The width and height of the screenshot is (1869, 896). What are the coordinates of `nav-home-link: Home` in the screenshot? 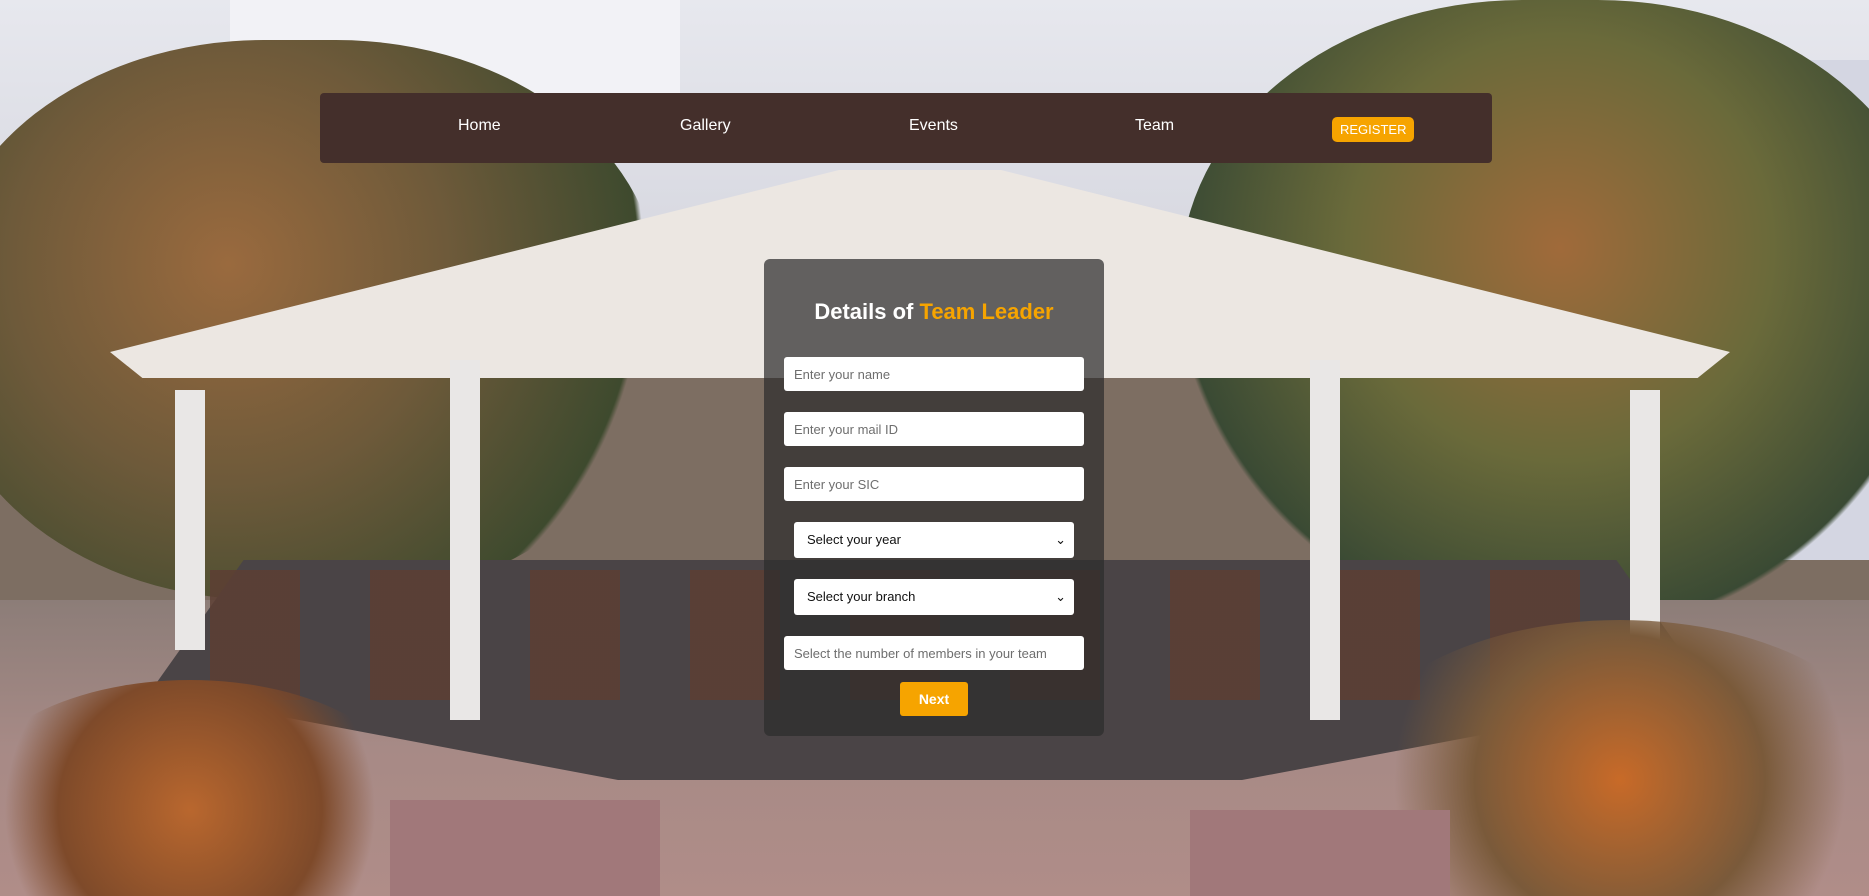 It's located at (479, 126).